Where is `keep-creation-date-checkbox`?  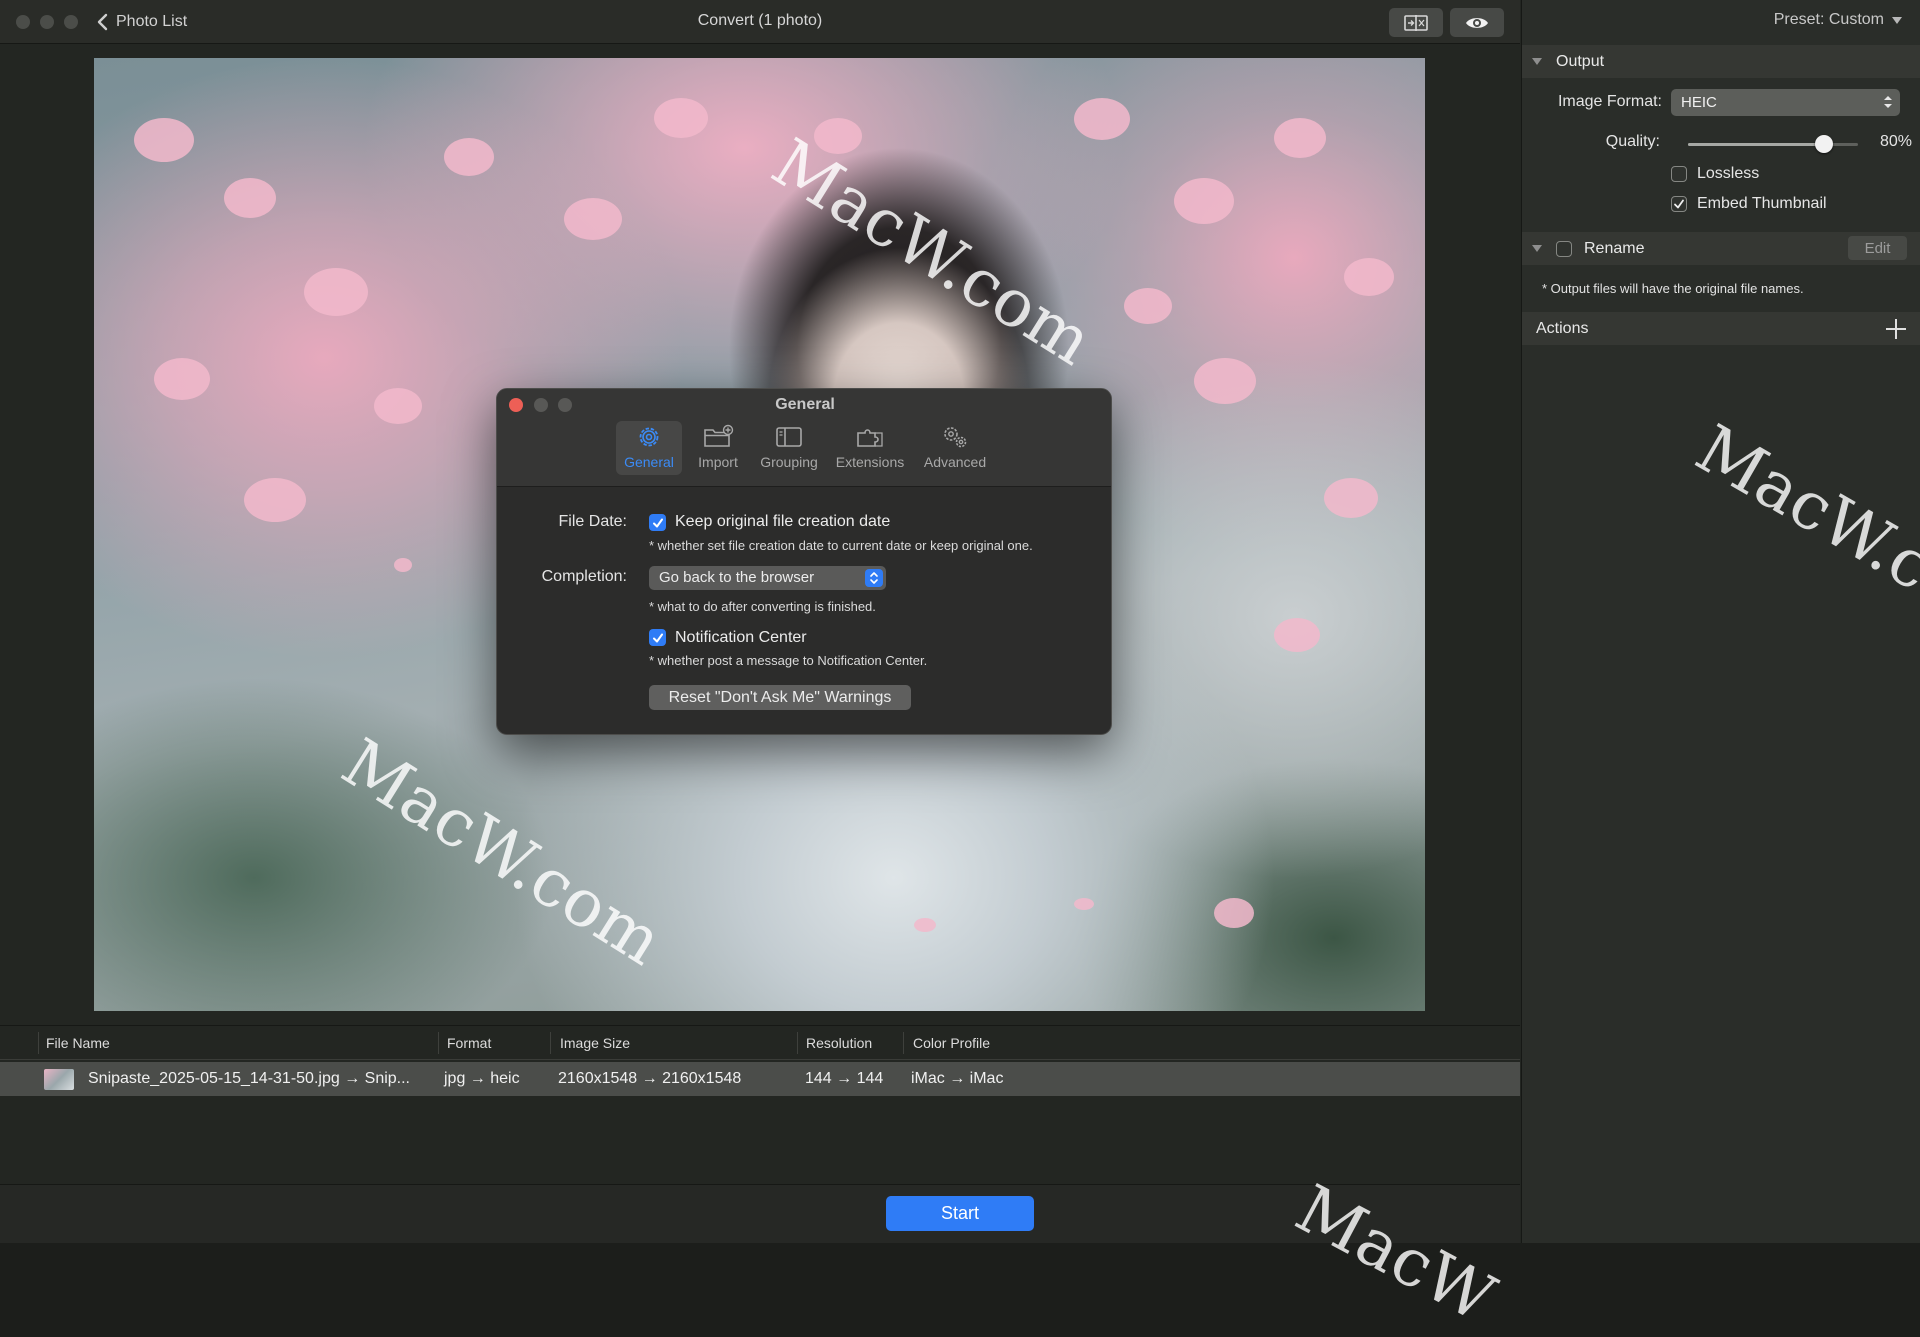
keep-creation-date-checkbox is located at coordinates (657, 522).